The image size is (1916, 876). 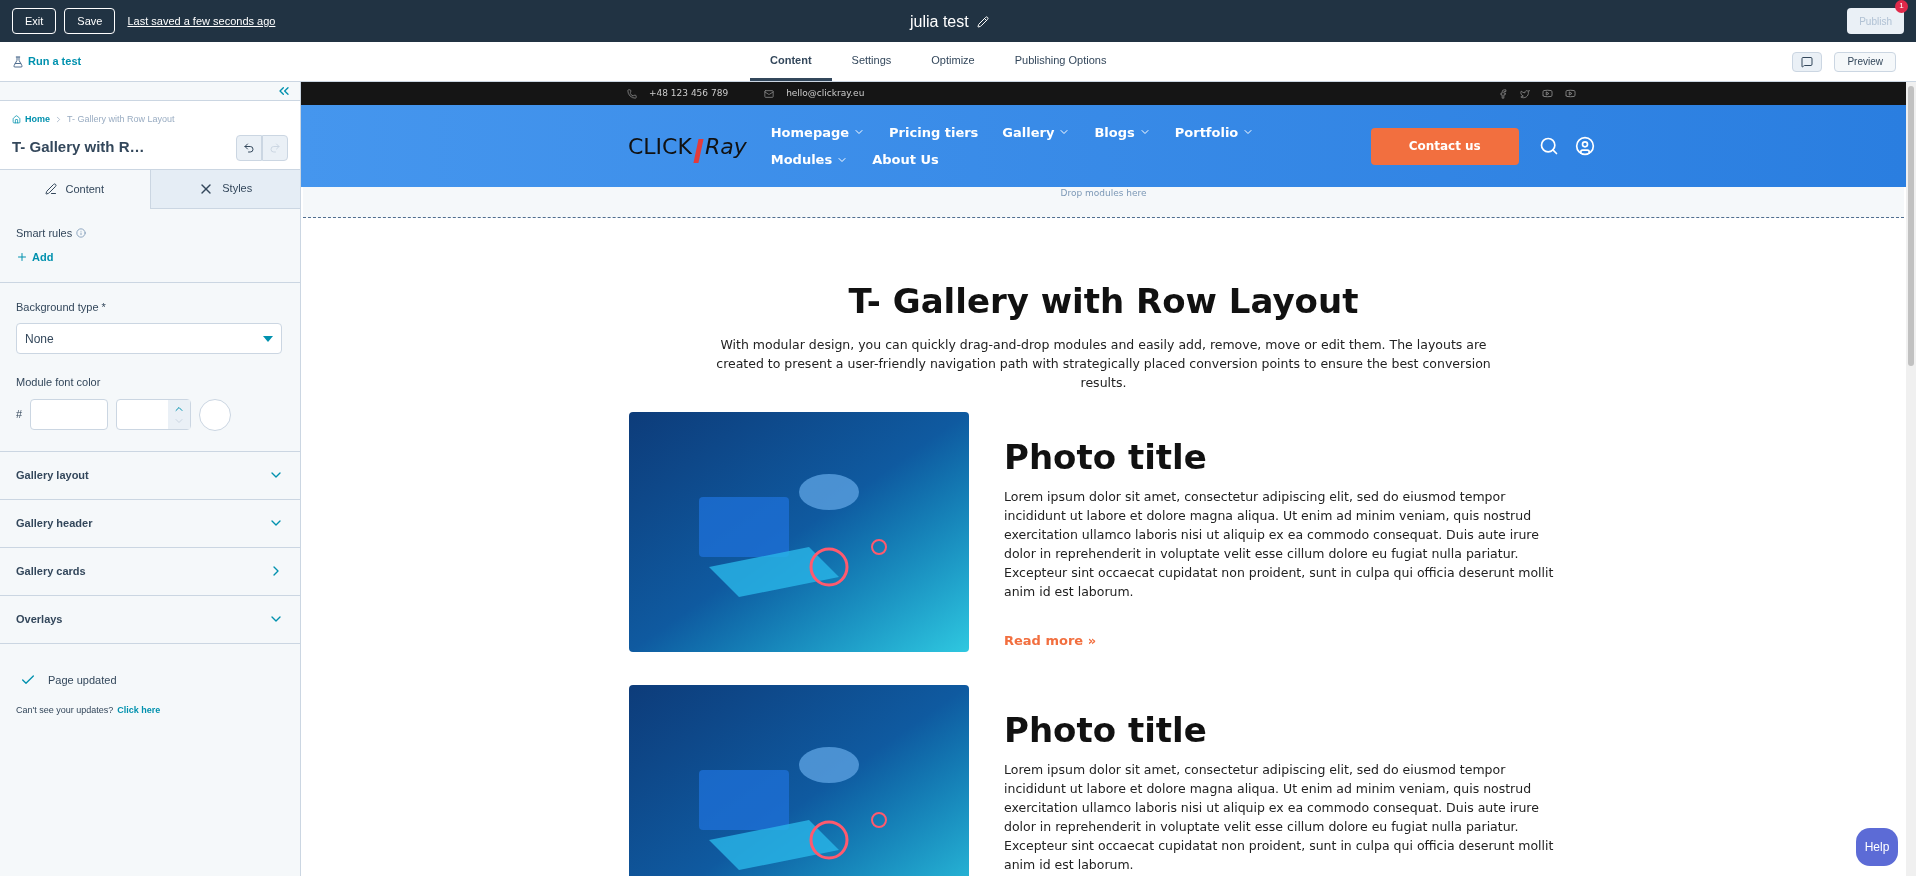 I want to click on user-icon, so click(x=1584, y=146).